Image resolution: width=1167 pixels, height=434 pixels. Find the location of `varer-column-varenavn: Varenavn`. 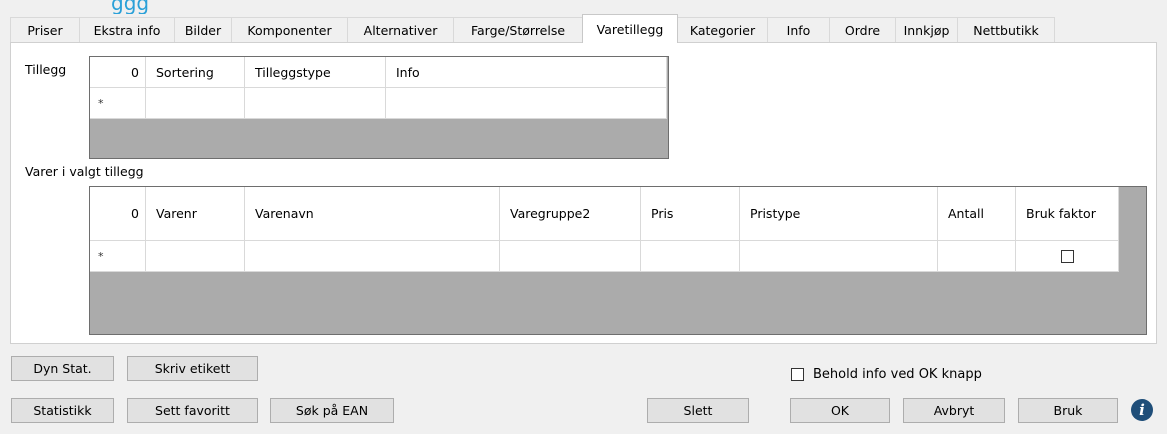

varer-column-varenavn: Varenavn is located at coordinates (372, 214).